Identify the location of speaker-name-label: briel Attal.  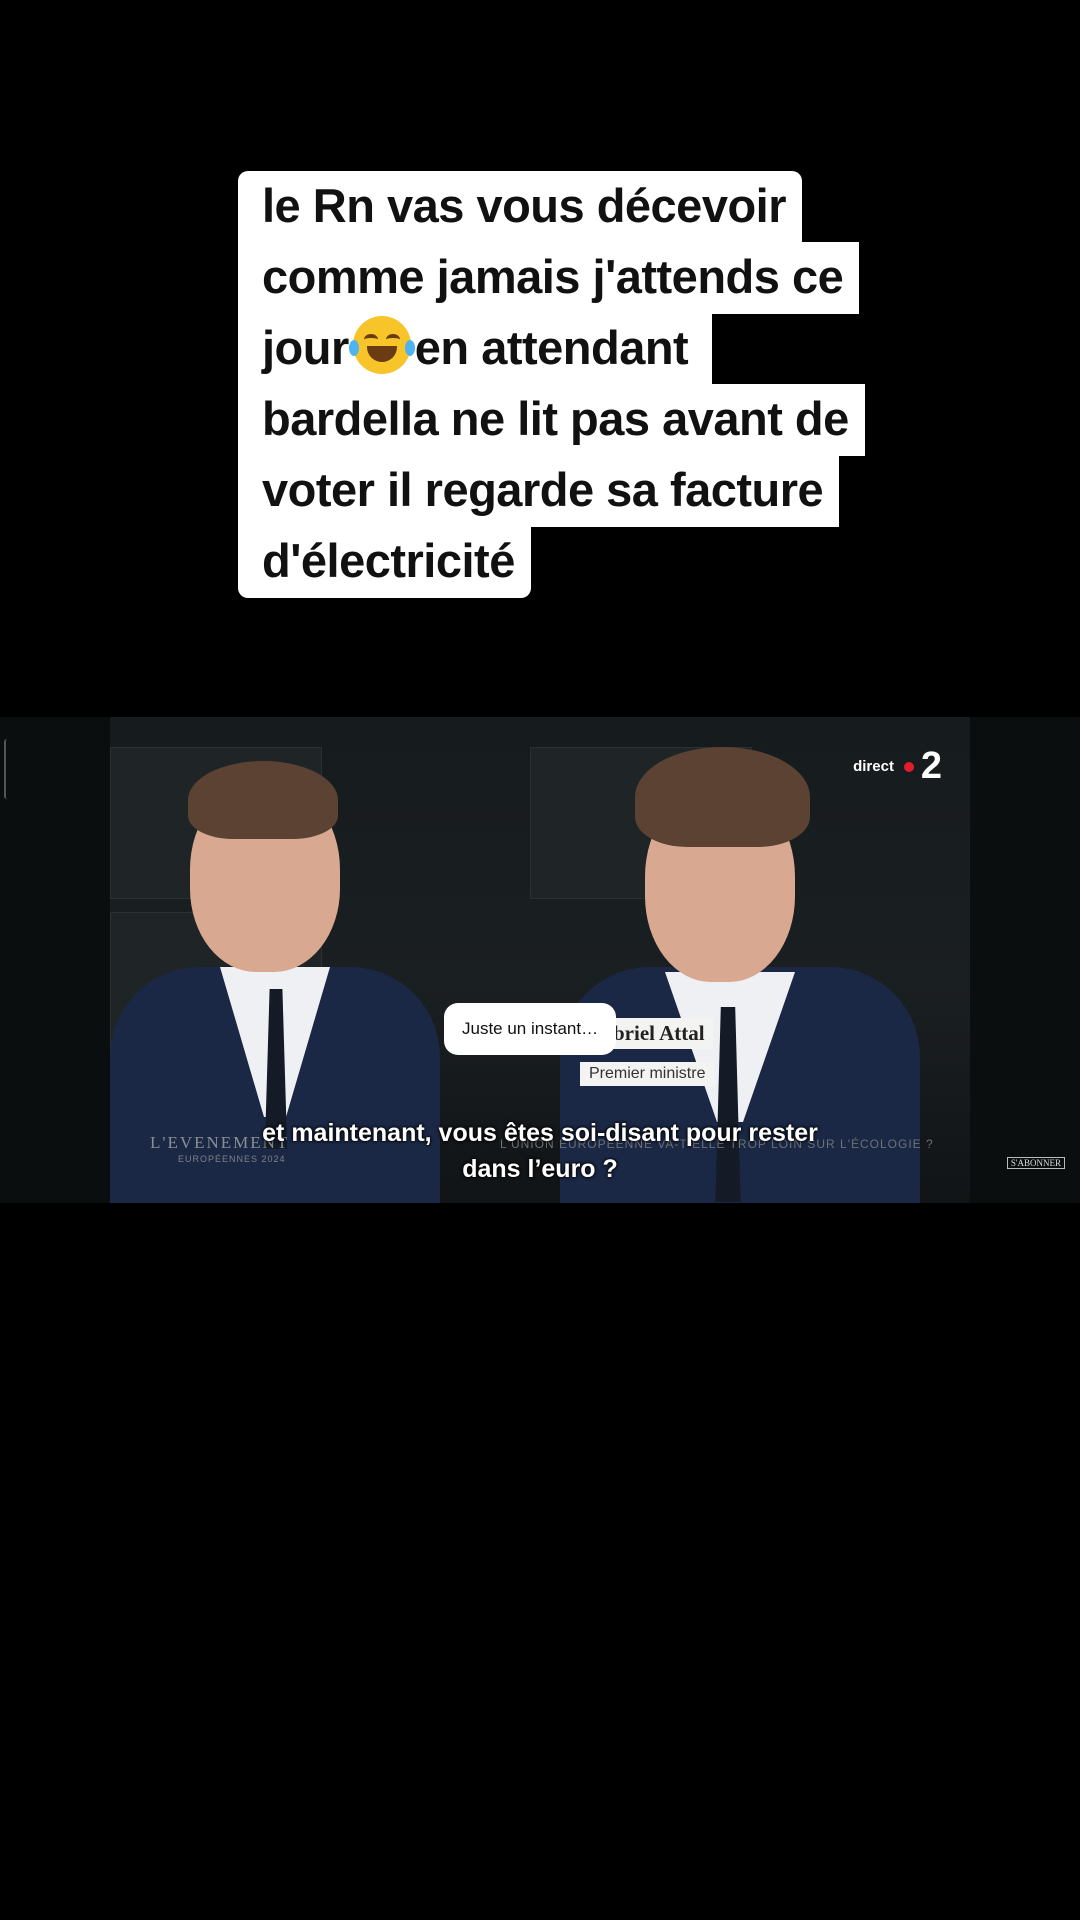
(659, 1033).